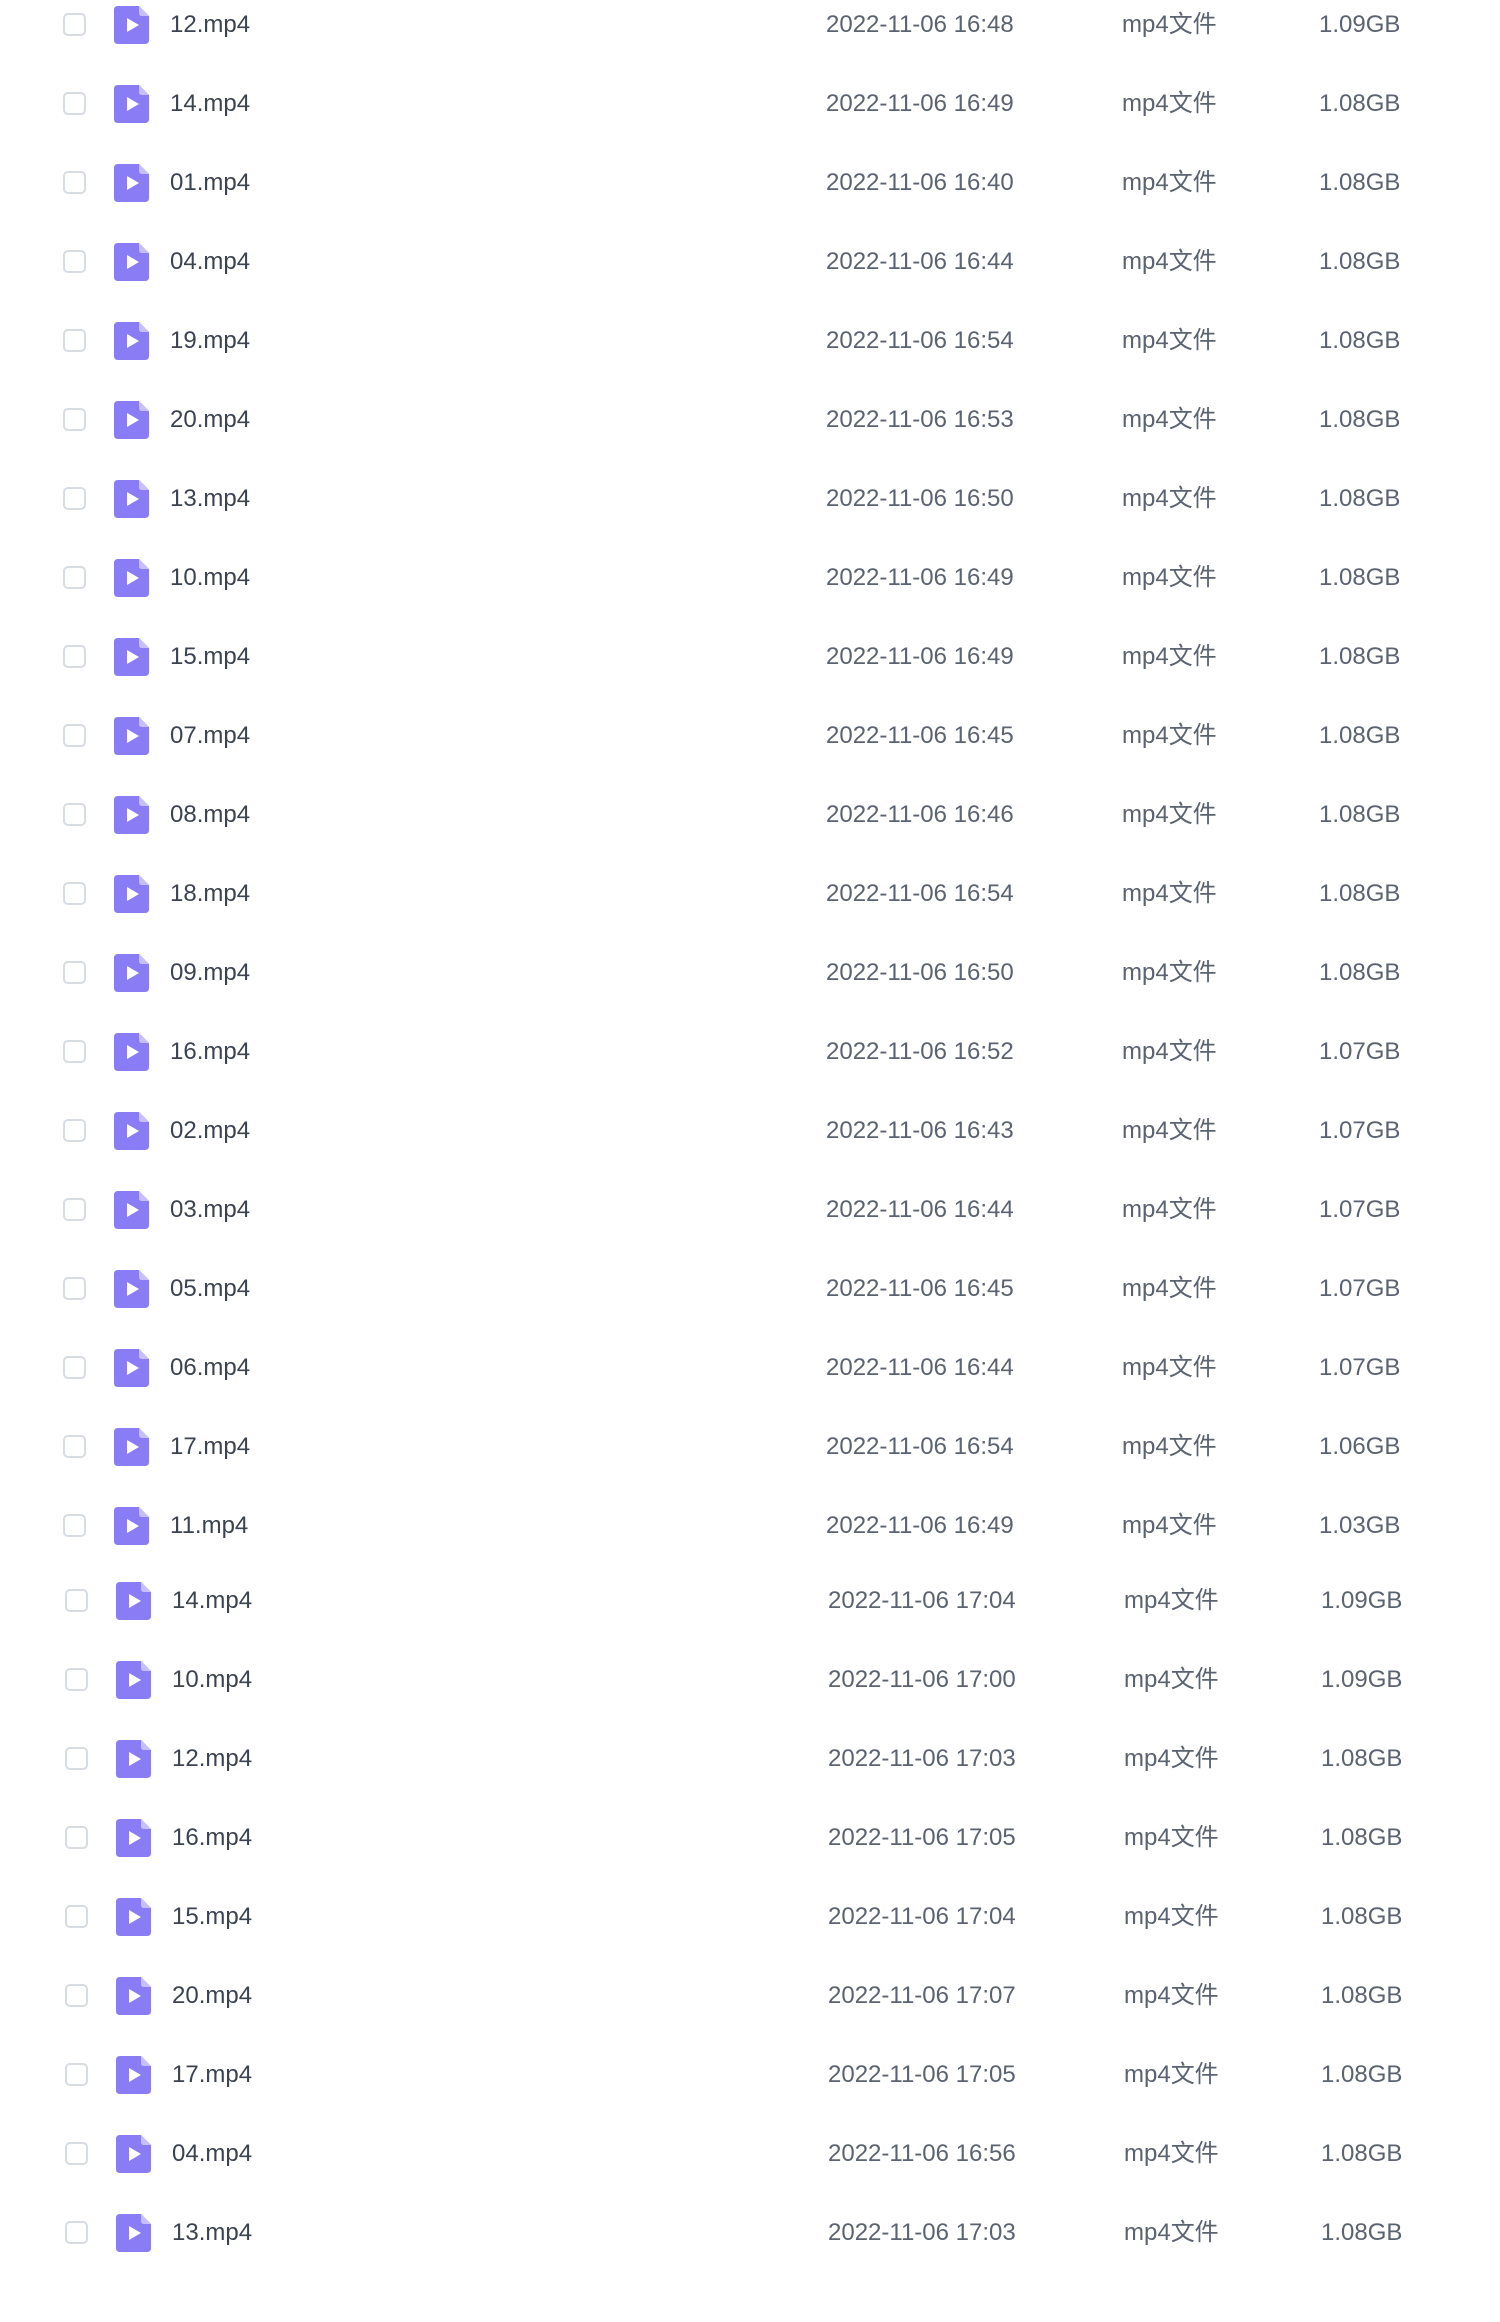  I want to click on file-row: 15.mp4 2022-11-06 17:04 mp4文件 1.08GB, so click(750, 1924).